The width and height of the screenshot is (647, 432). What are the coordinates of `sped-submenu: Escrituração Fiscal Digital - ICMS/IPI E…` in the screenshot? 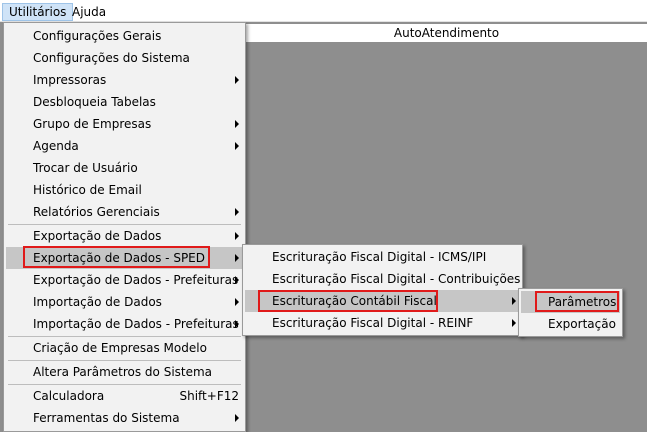 It's located at (382, 290).